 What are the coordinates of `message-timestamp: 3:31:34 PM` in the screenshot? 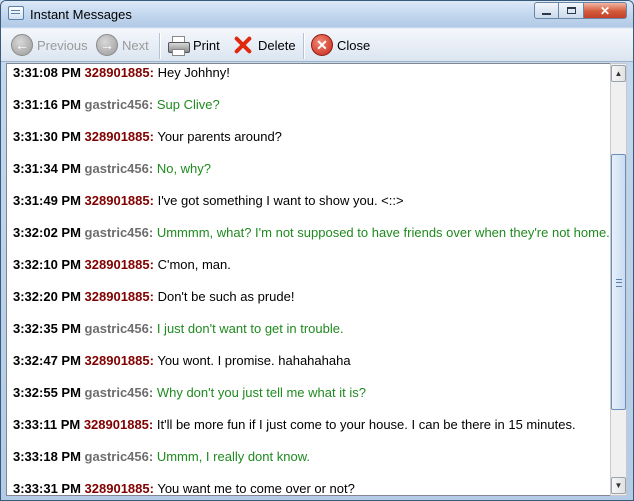 It's located at (47, 168).